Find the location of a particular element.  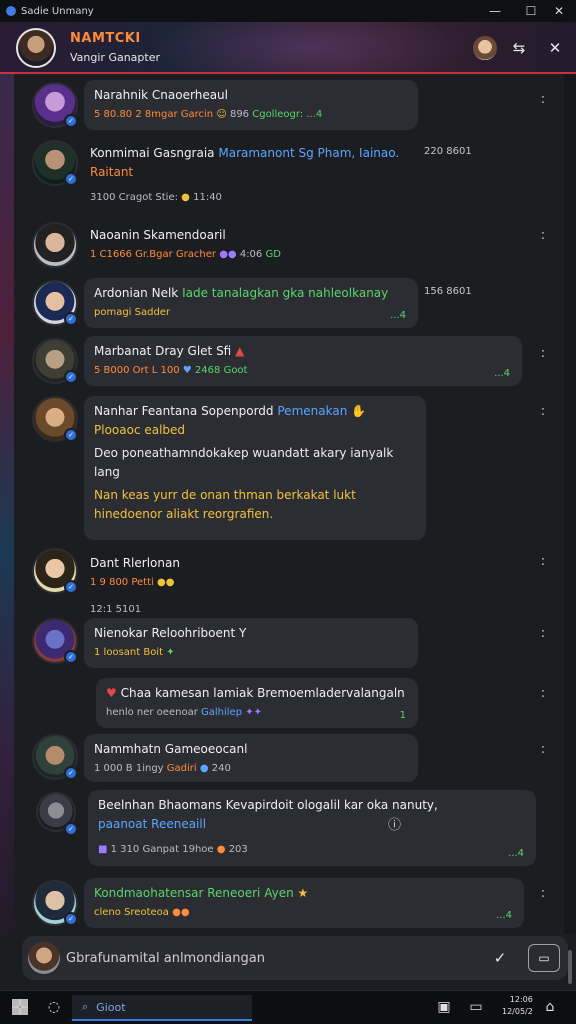

share-icon: ⇆ is located at coordinates (519, 48).